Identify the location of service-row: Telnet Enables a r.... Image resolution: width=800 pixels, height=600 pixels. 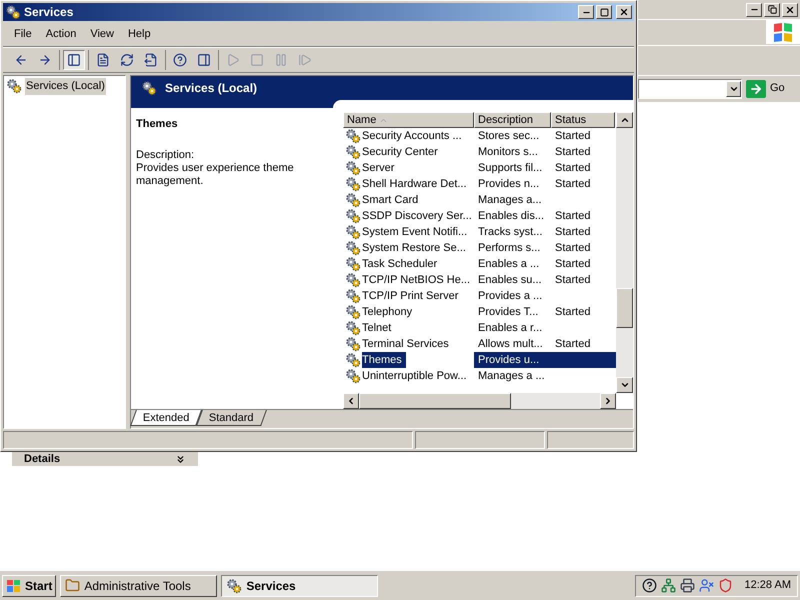
(479, 328).